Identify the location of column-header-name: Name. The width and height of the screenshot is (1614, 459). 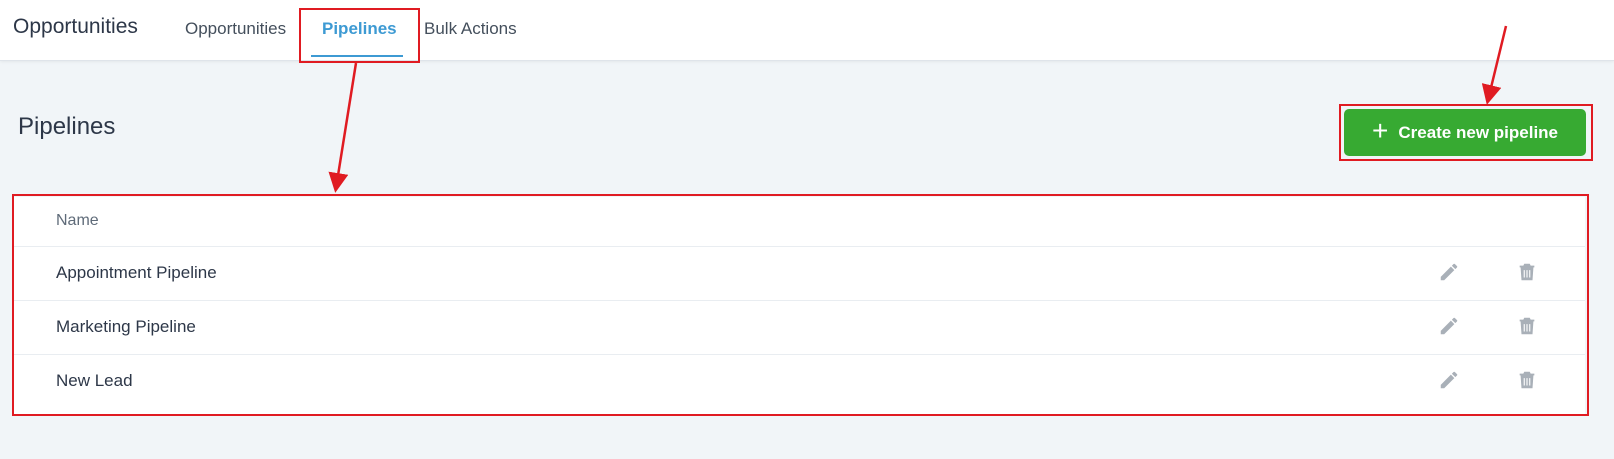
(77, 220).